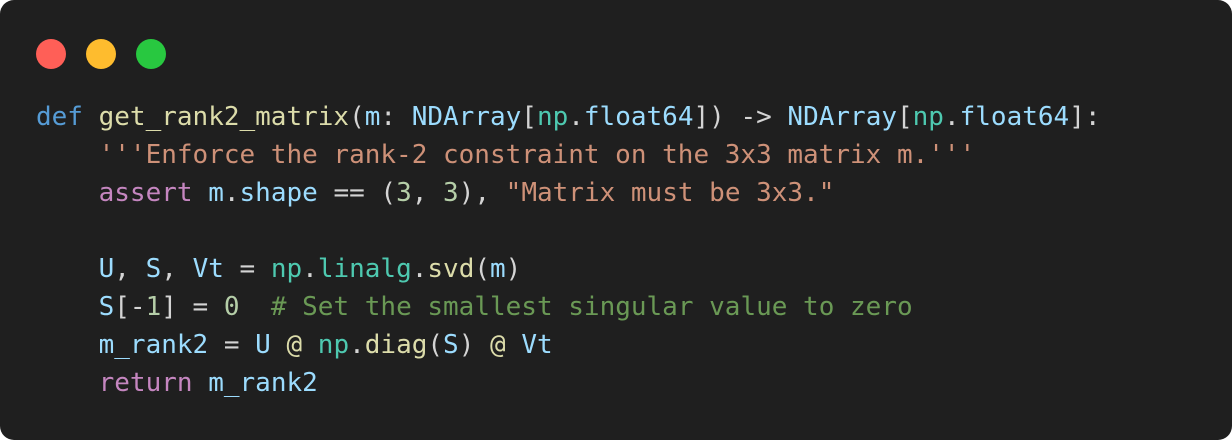  Describe the element at coordinates (192, 307) in the screenshot. I see `assign-op: ] =` at that location.